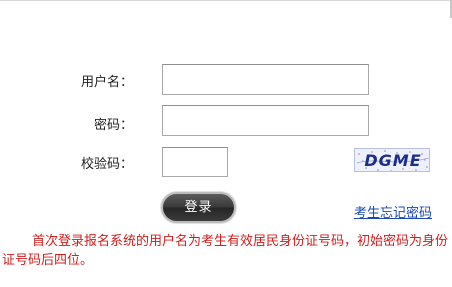  What do you see at coordinates (113, 125) in the screenshot?
I see `password-label: 密码：` at bounding box center [113, 125].